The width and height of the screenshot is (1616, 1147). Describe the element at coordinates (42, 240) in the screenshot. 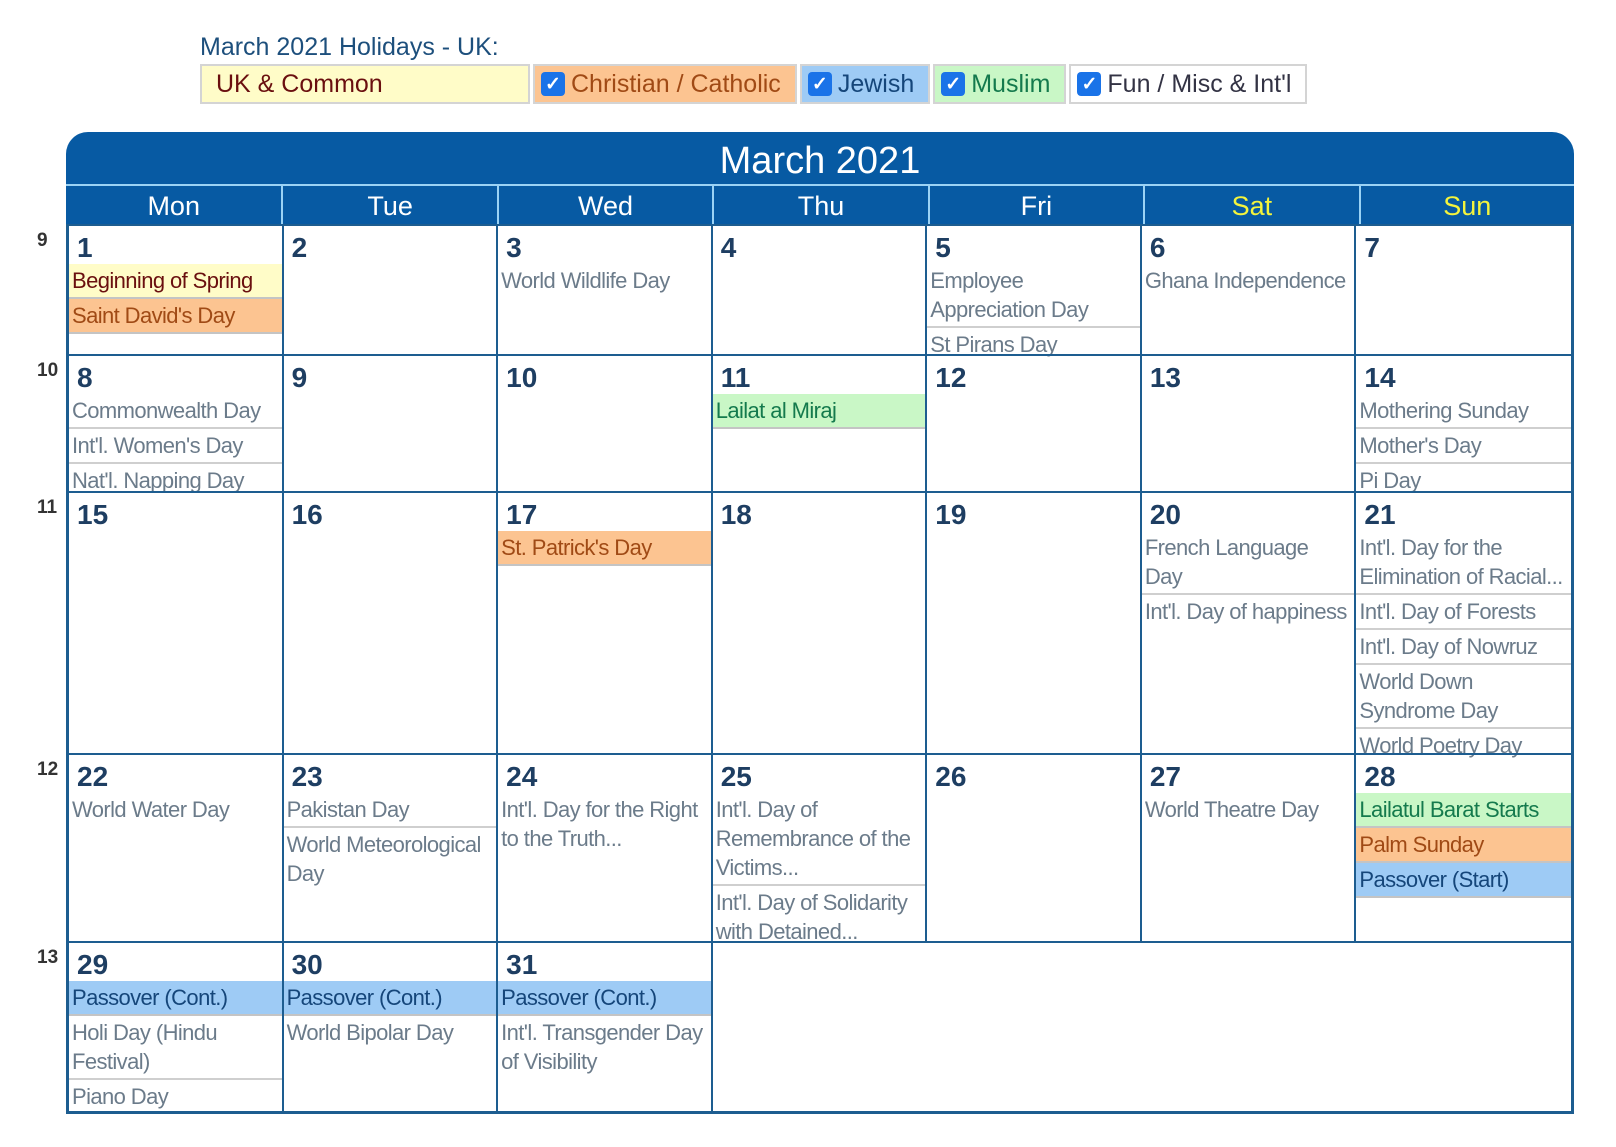

I see `week-number: 9` at that location.